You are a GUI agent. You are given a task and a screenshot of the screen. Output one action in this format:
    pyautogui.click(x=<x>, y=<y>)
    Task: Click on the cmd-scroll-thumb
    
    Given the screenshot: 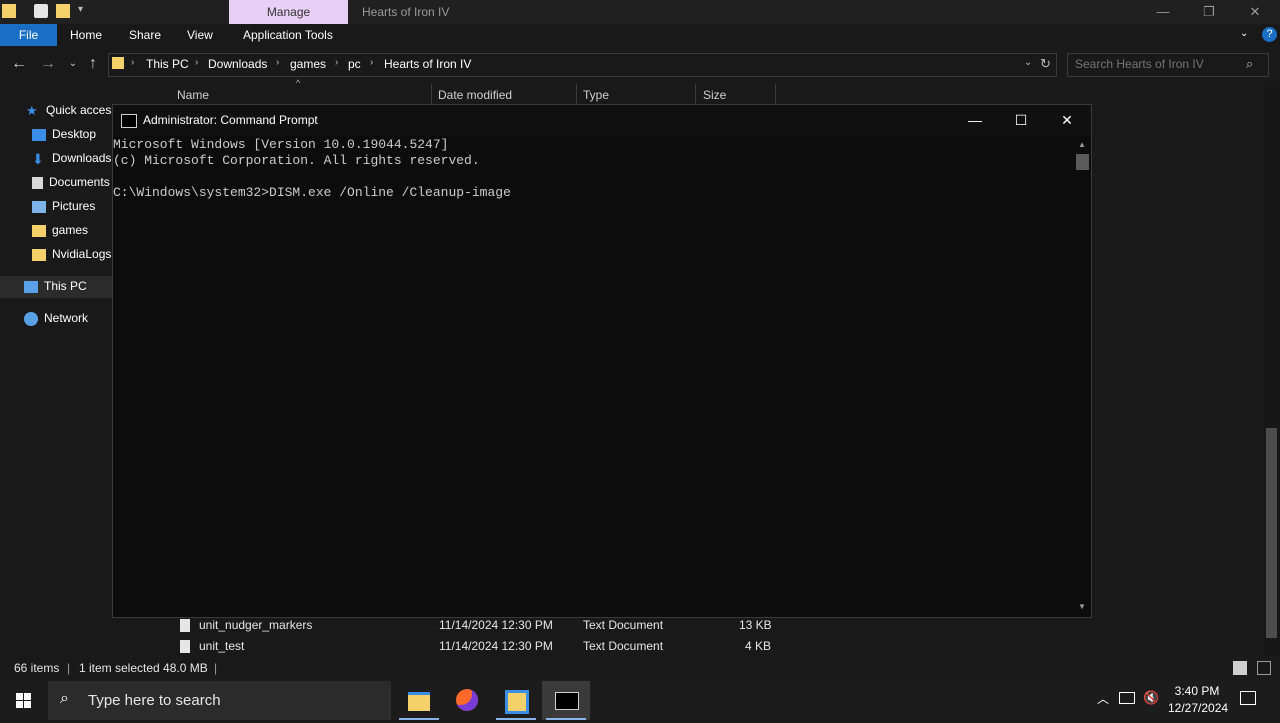 What is the action you would take?
    pyautogui.click(x=1082, y=162)
    